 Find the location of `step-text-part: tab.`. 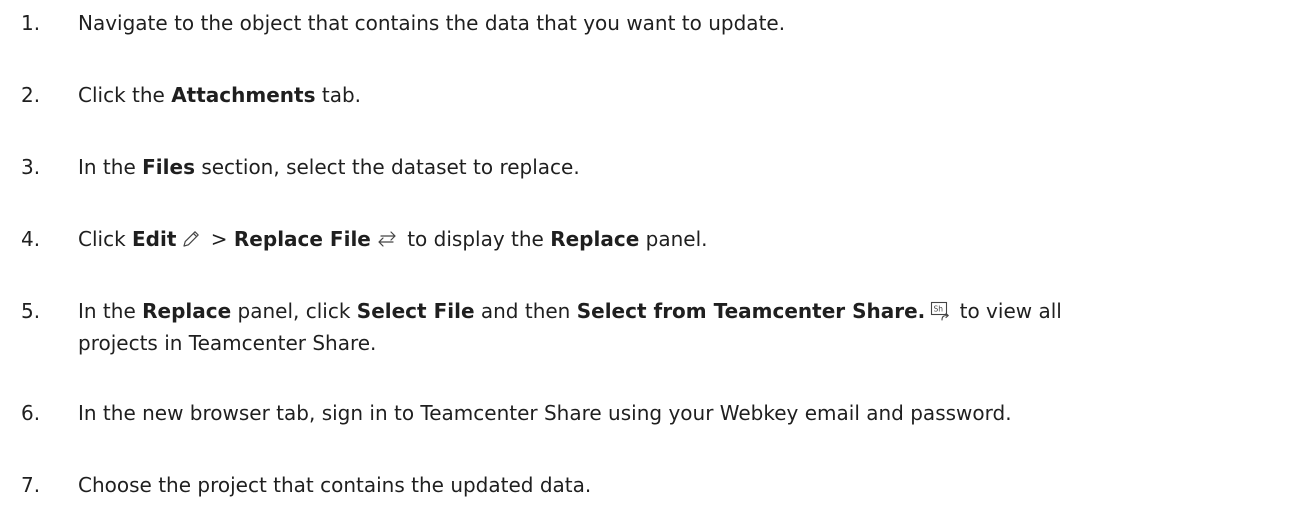

step-text-part: tab. is located at coordinates (338, 95).